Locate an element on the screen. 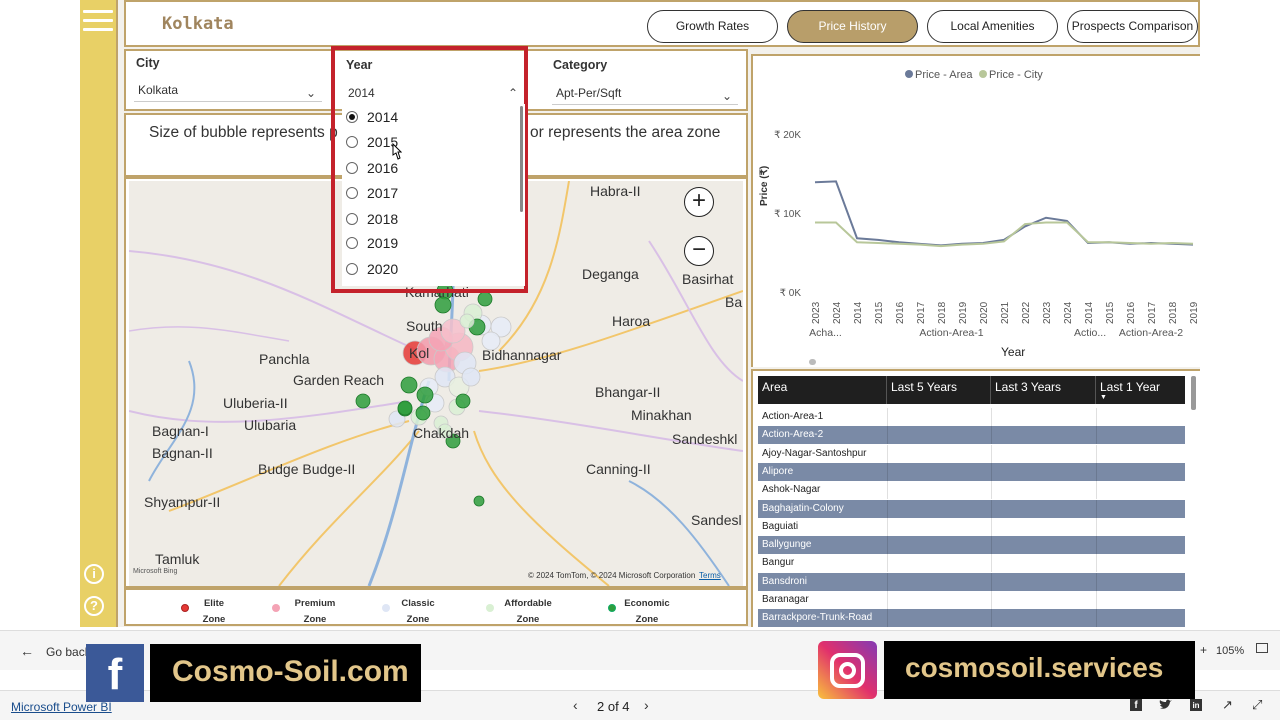 This screenshot has width=1280, height=720. x-axis-title: Year is located at coordinates (1013, 352).